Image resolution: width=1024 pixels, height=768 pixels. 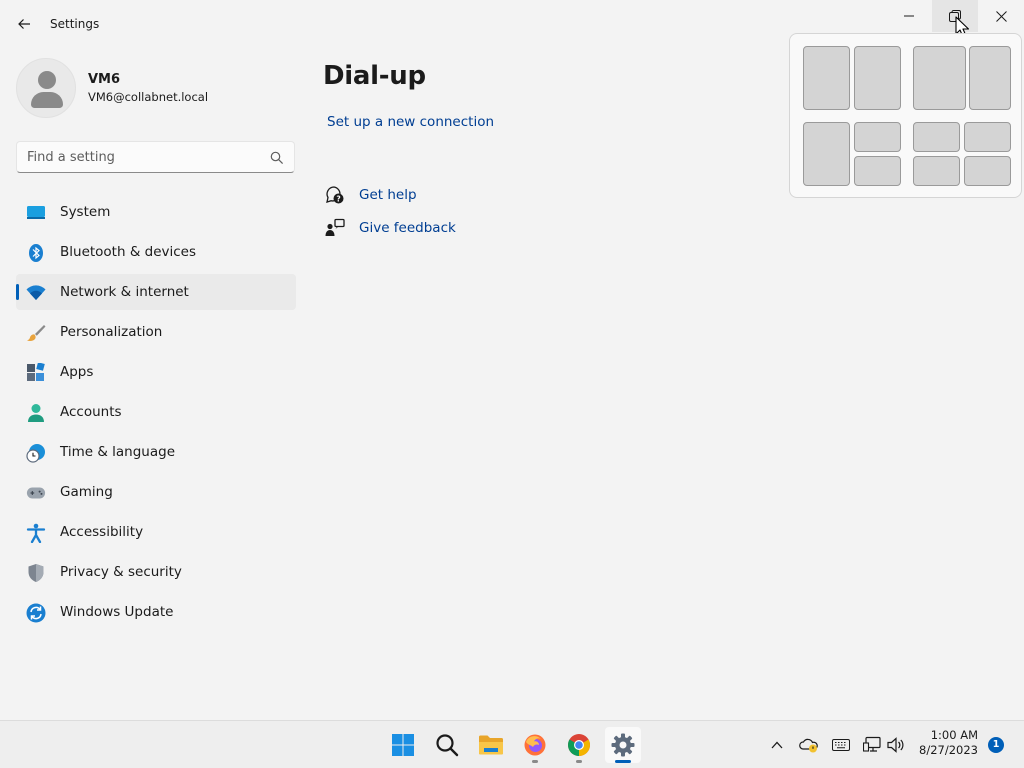 I want to click on give-feedback-link: Give feedback, so click(x=390, y=228).